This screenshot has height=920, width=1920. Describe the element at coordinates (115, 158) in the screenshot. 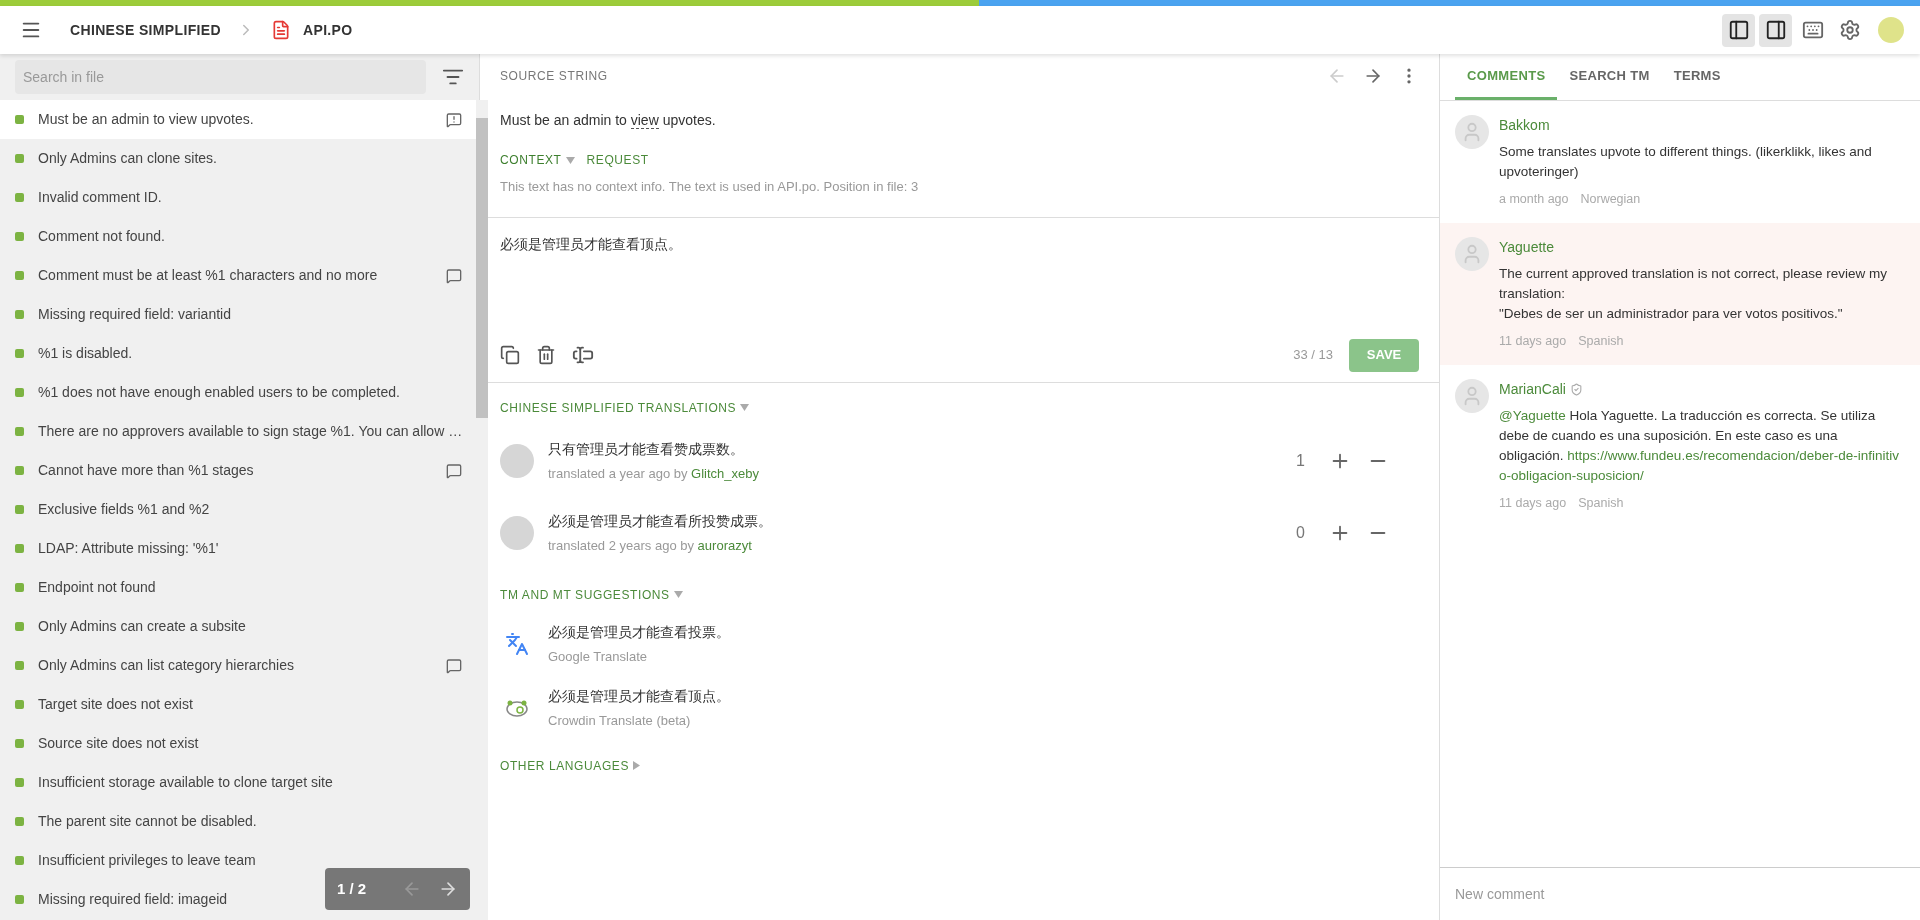

I see `string-row: Only Admins can clone sites.` at that location.